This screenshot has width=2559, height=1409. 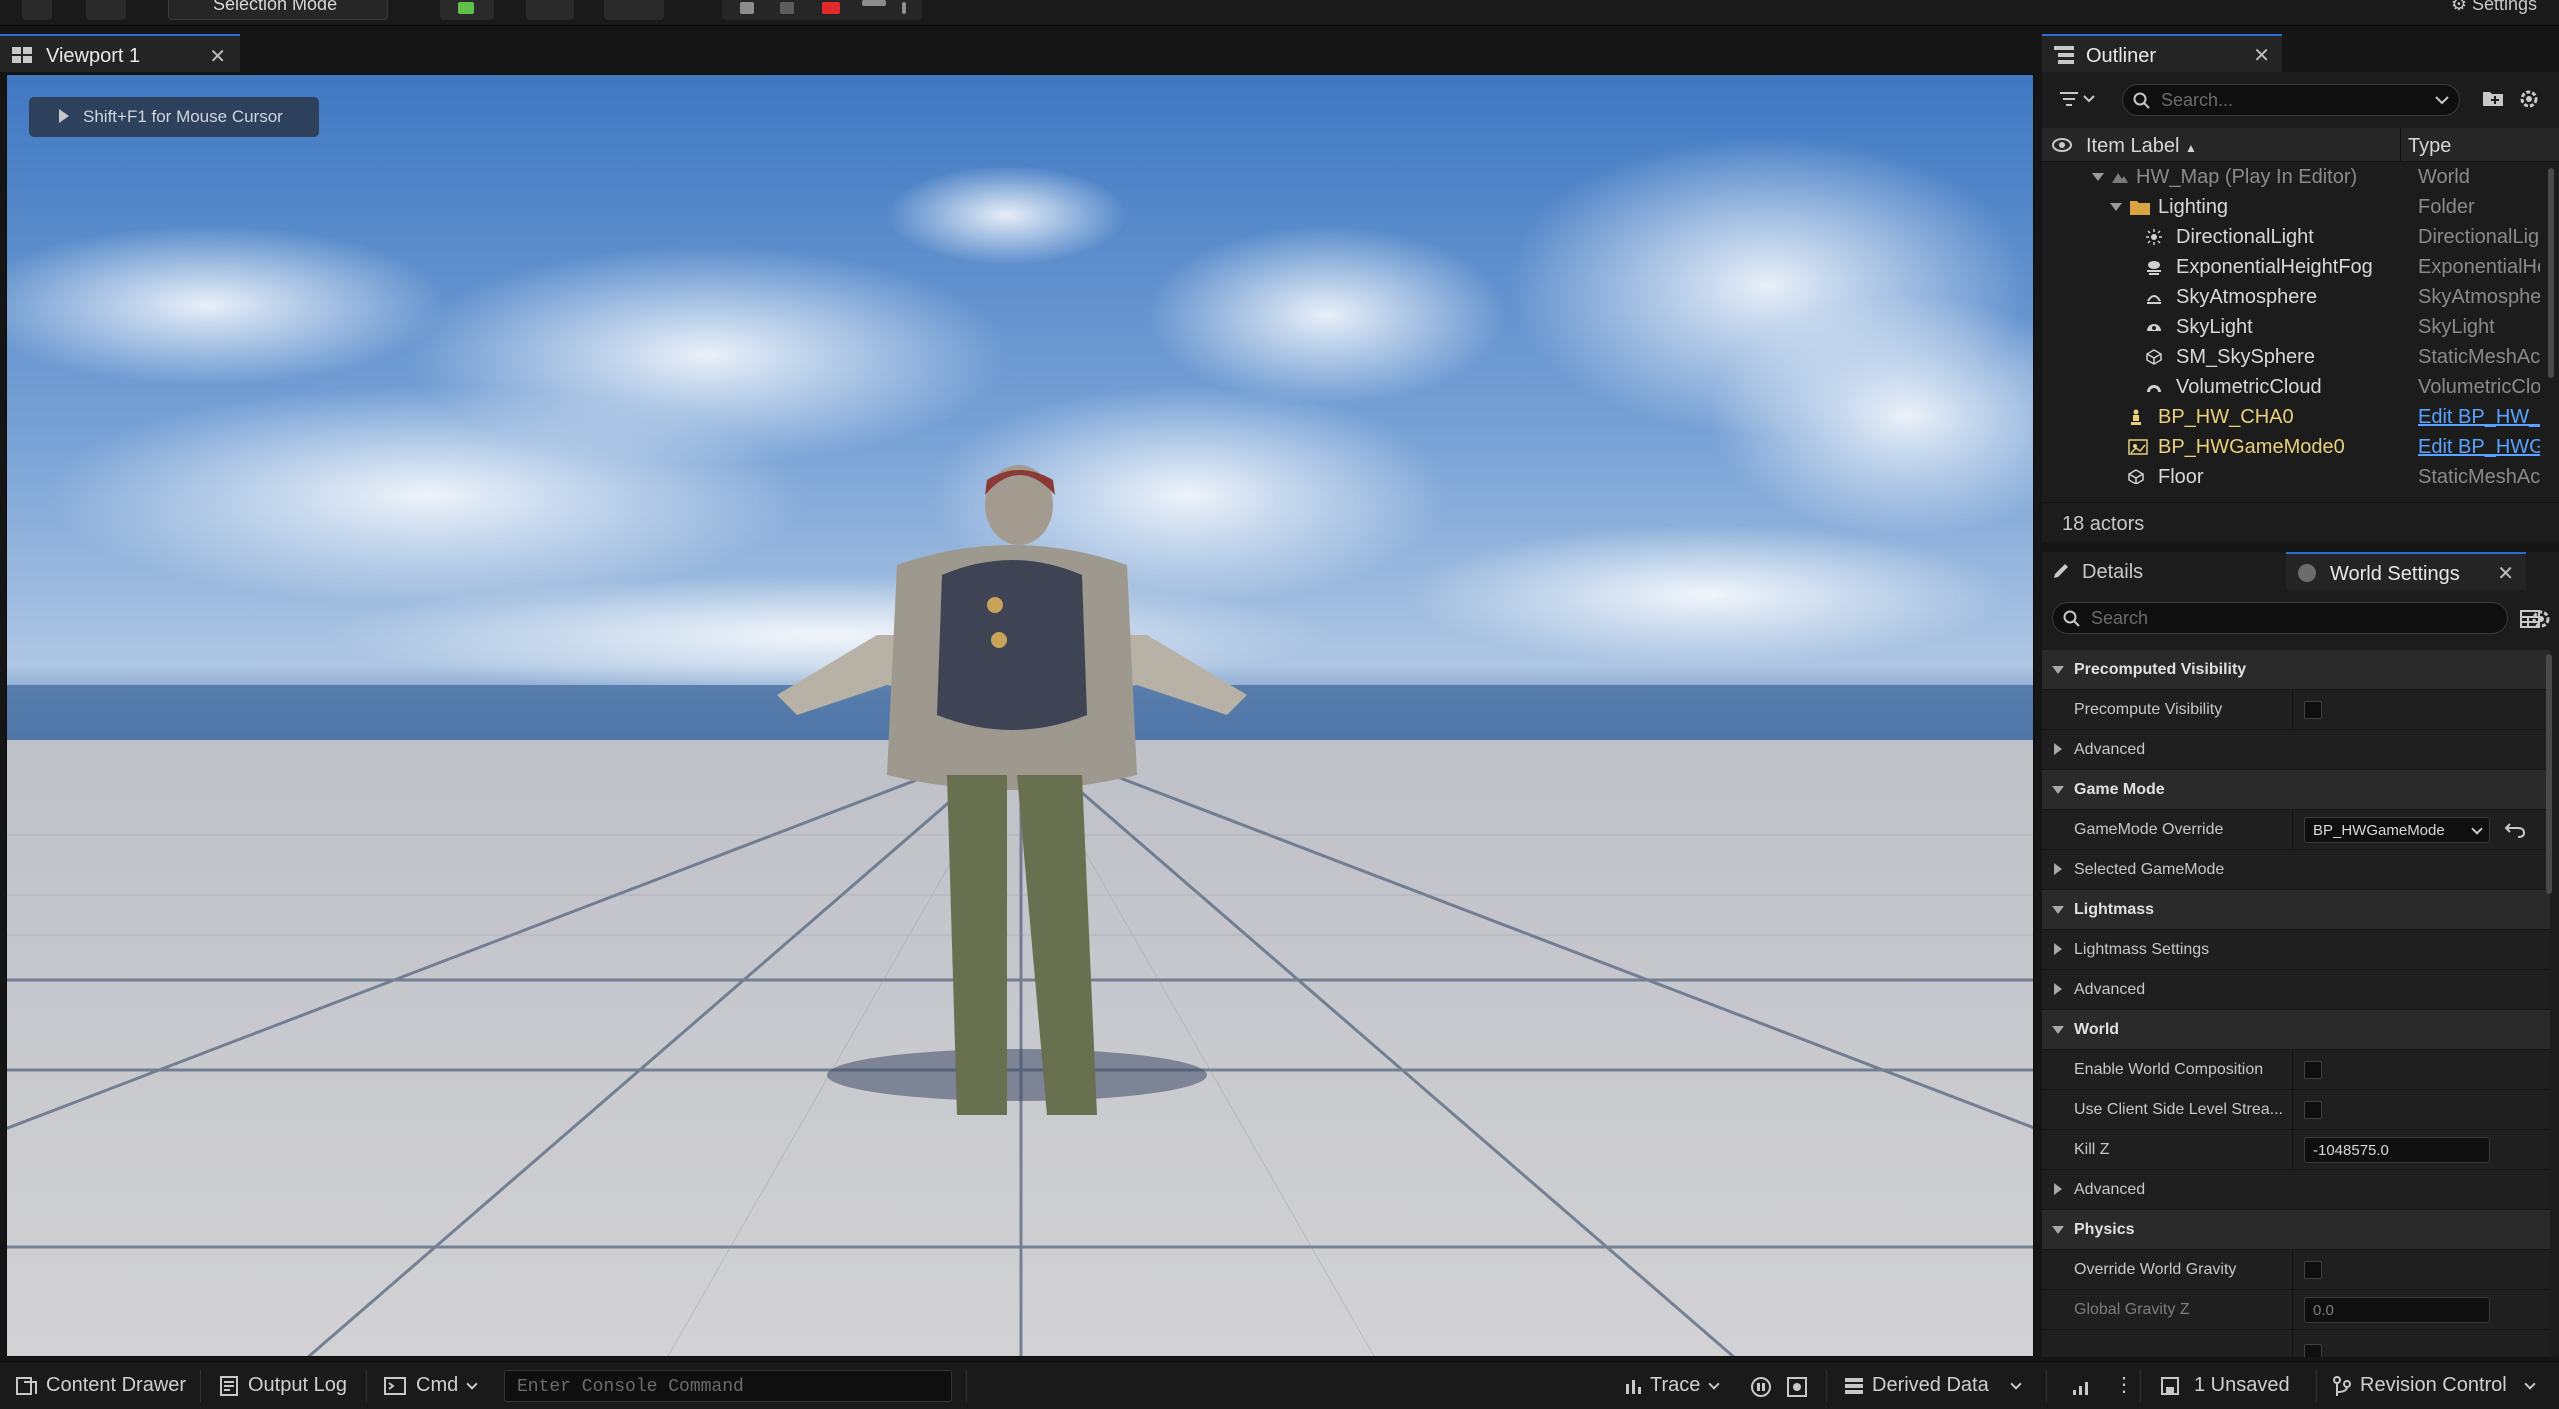 What do you see at coordinates (2296, 670) in the screenshot?
I see `category-precomputed-visibility: Precomputed Visibility` at bounding box center [2296, 670].